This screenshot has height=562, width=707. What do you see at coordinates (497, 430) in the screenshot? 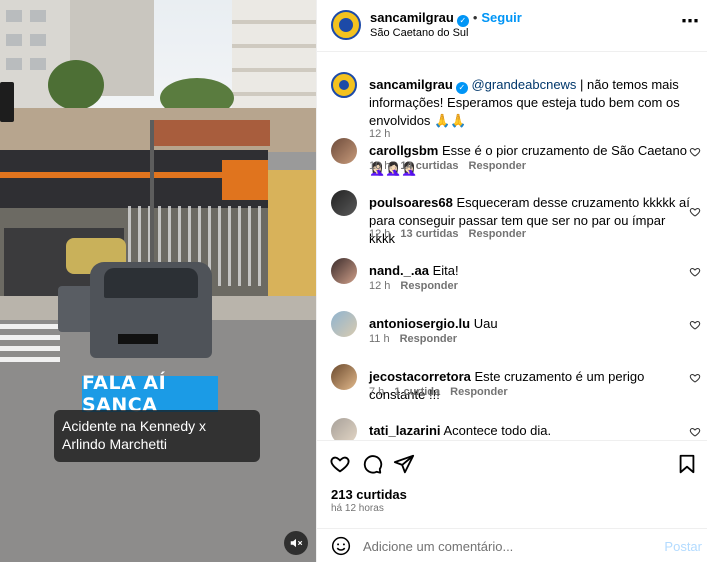
I see `comment-body: Acontece todo dia.` at bounding box center [497, 430].